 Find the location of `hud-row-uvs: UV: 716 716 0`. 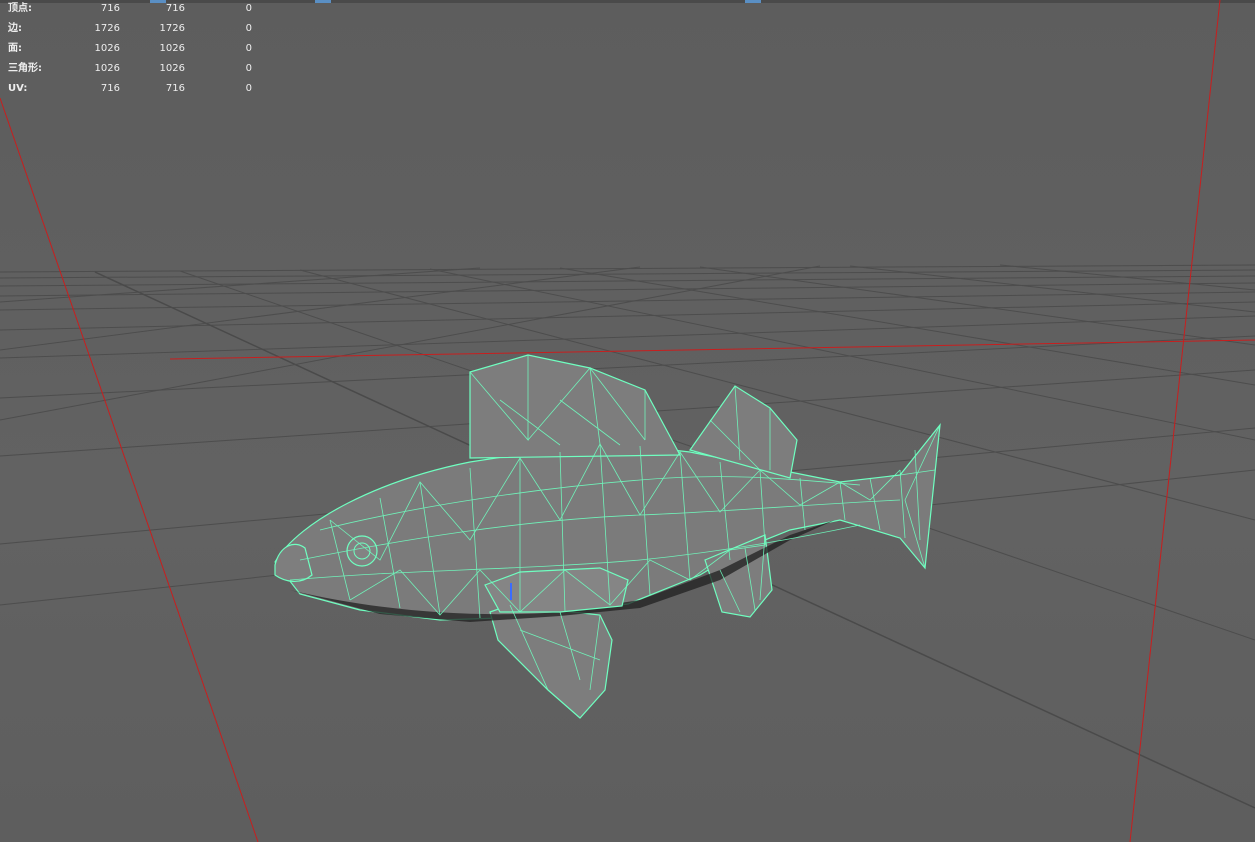

hud-row-uvs: UV: 716 716 0 is located at coordinates (133, 92).